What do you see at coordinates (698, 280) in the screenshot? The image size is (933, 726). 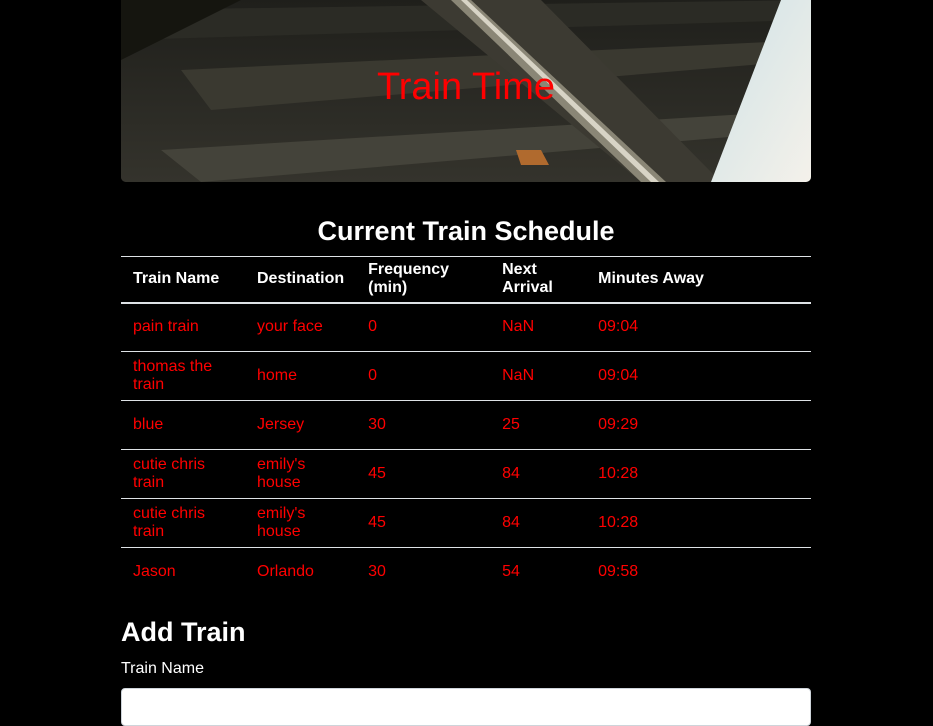 I see `column-header-minutes-away: Minutes Away` at bounding box center [698, 280].